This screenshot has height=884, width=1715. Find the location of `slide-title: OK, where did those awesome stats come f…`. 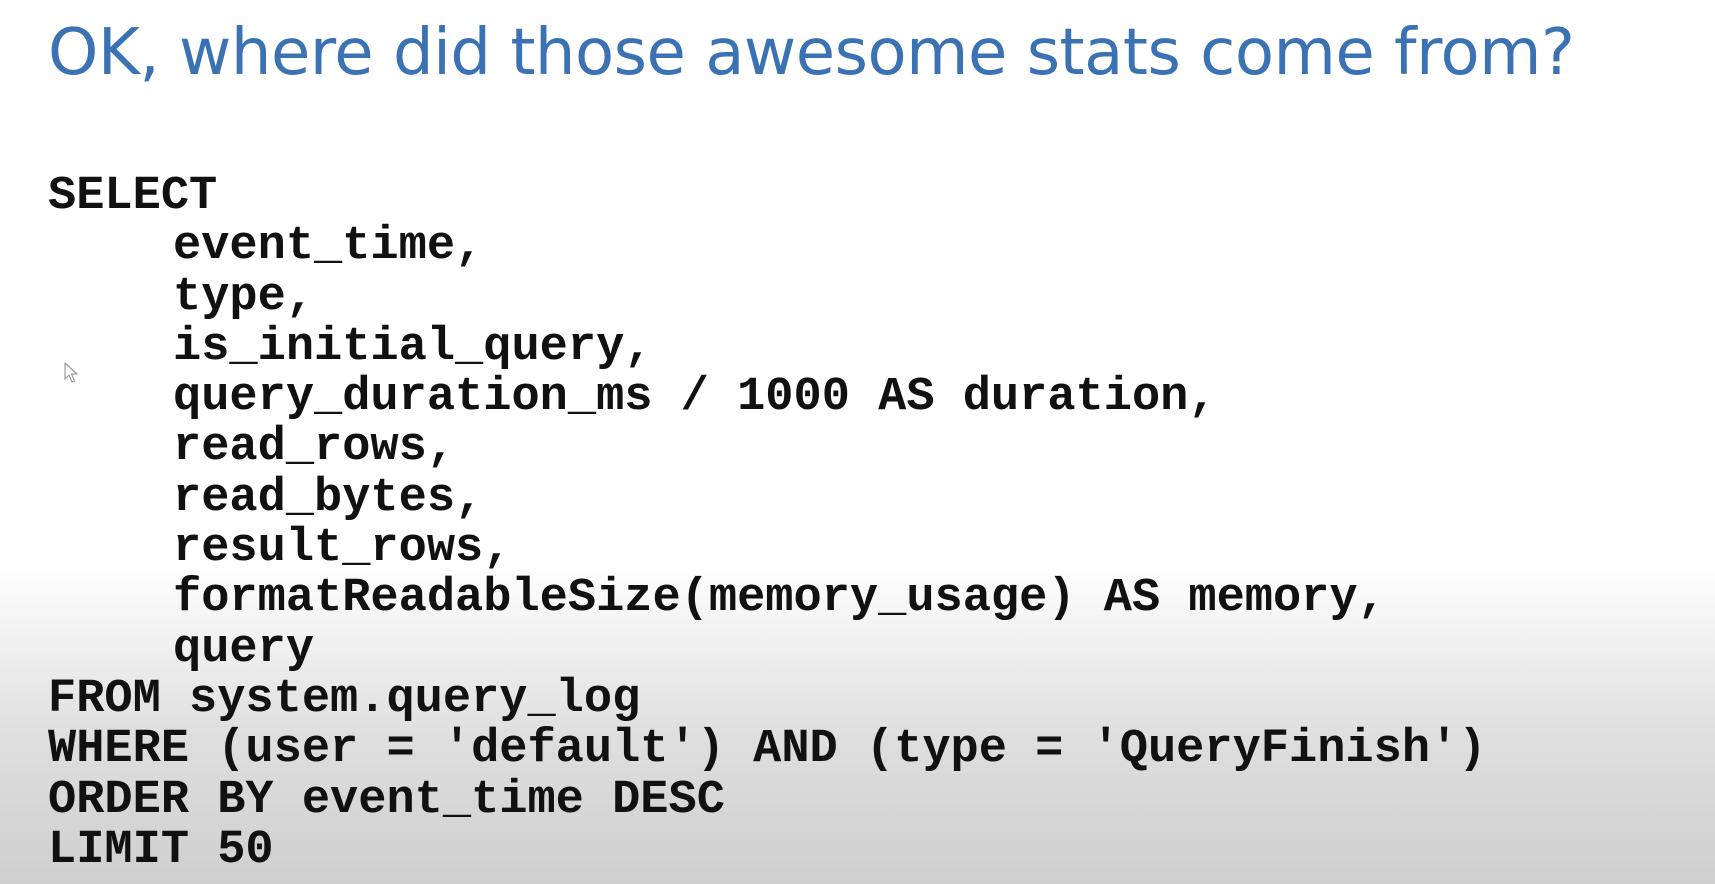

slide-title: OK, where did those awesome stats come f… is located at coordinates (811, 53).